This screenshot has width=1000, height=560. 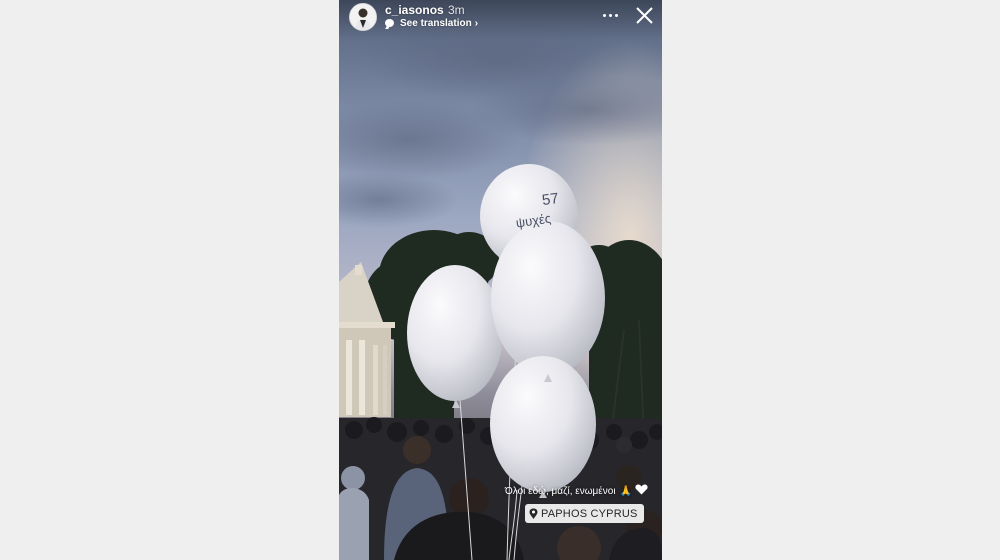 What do you see at coordinates (612, 15) in the screenshot?
I see `more-dots-icon` at bounding box center [612, 15].